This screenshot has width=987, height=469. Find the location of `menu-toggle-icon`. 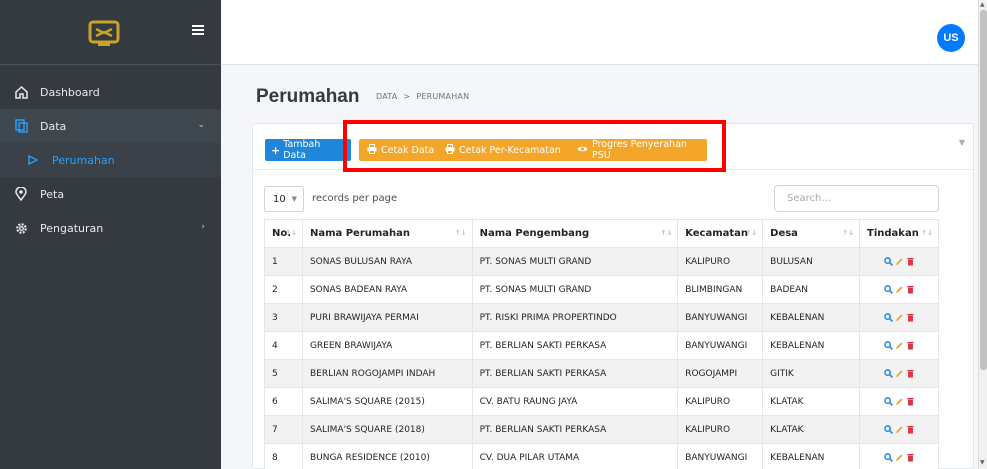

menu-toggle-icon is located at coordinates (198, 30).